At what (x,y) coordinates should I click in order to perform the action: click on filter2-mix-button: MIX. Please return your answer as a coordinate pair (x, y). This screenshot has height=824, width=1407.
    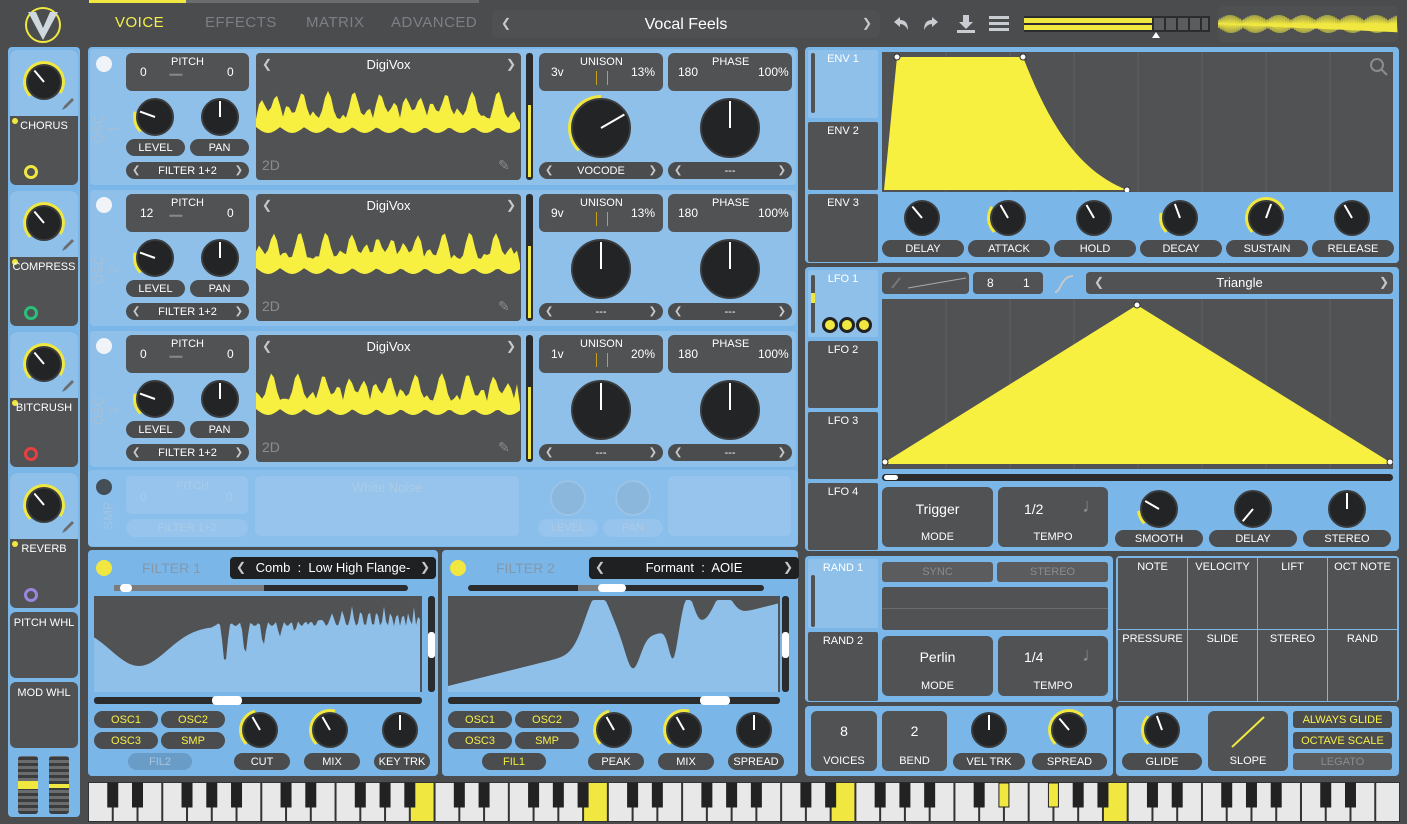
    Looking at the image, I should click on (686, 761).